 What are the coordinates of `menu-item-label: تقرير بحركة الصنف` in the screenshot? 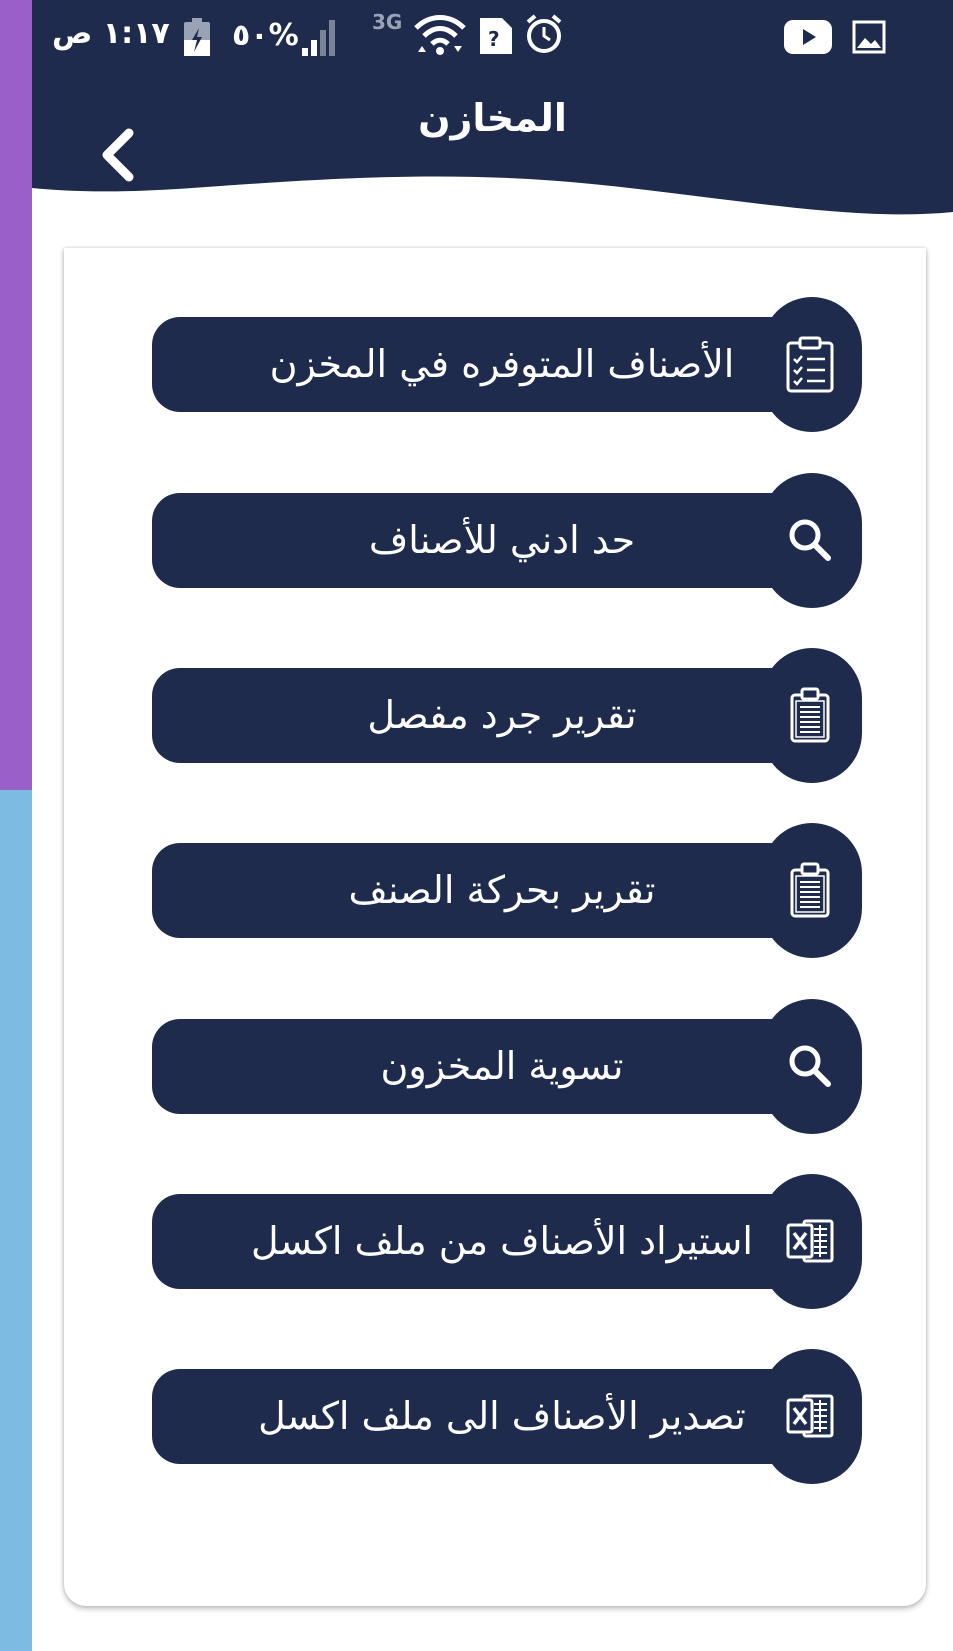 It's located at (502, 890).